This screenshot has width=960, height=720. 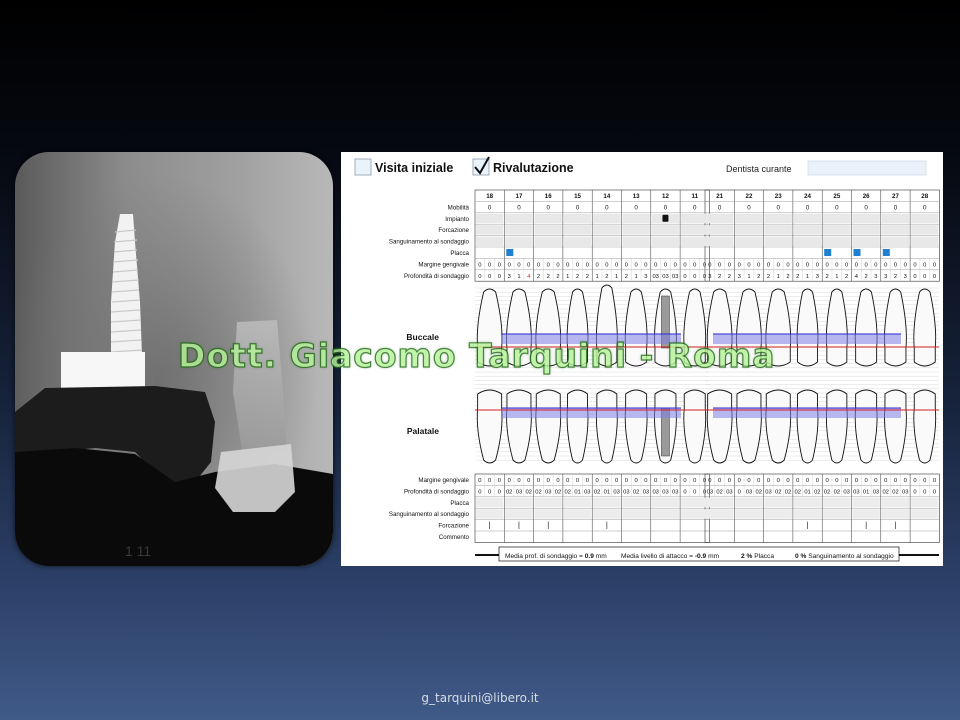 What do you see at coordinates (807, 196) in the screenshot?
I see `tooth-number: 24` at bounding box center [807, 196].